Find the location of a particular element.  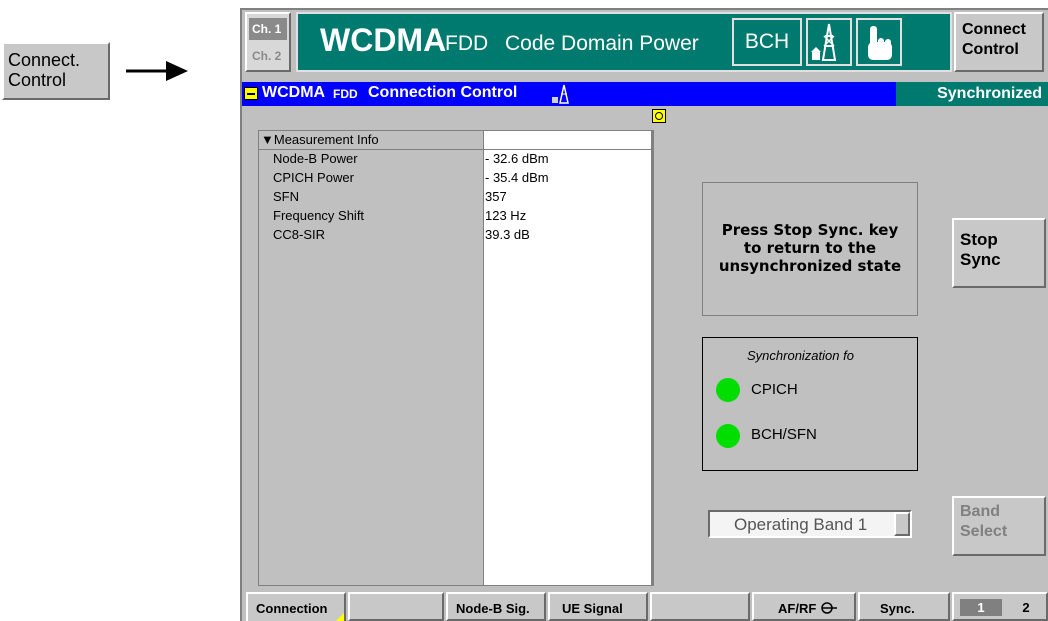

connect-control-line2: Control is located at coordinates (990, 49).